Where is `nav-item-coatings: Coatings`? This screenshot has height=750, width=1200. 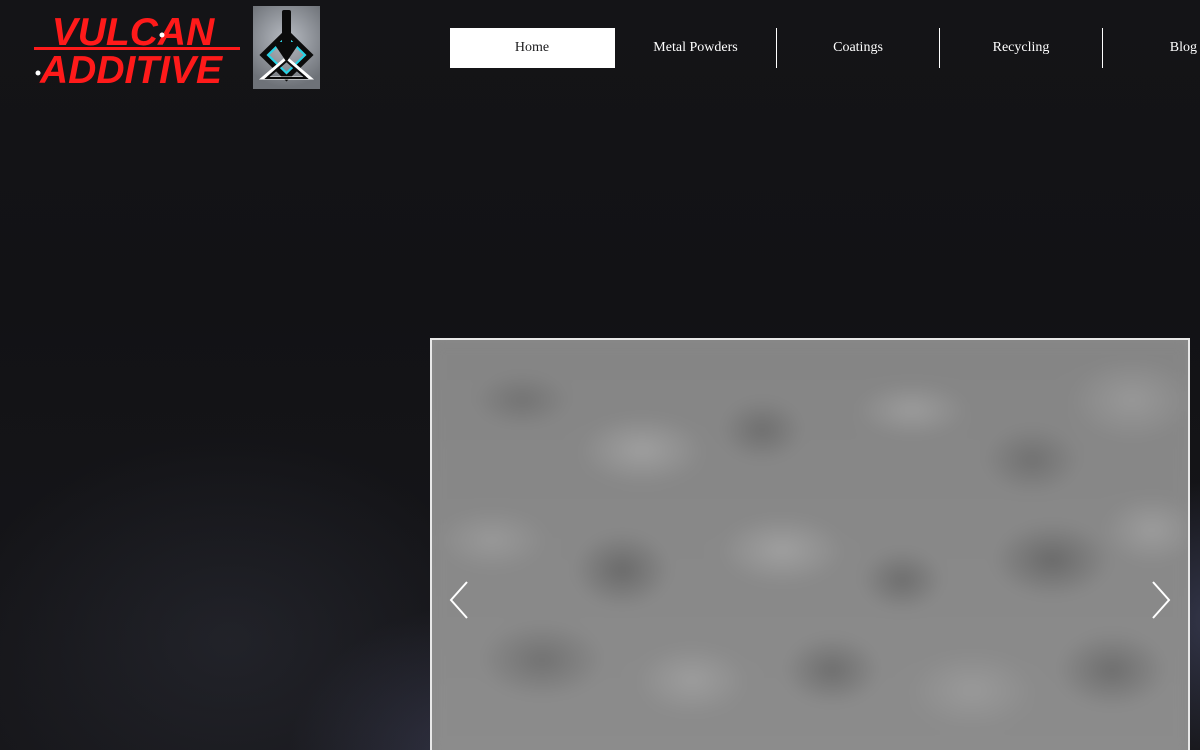
nav-item-coatings: Coatings is located at coordinates (857, 48).